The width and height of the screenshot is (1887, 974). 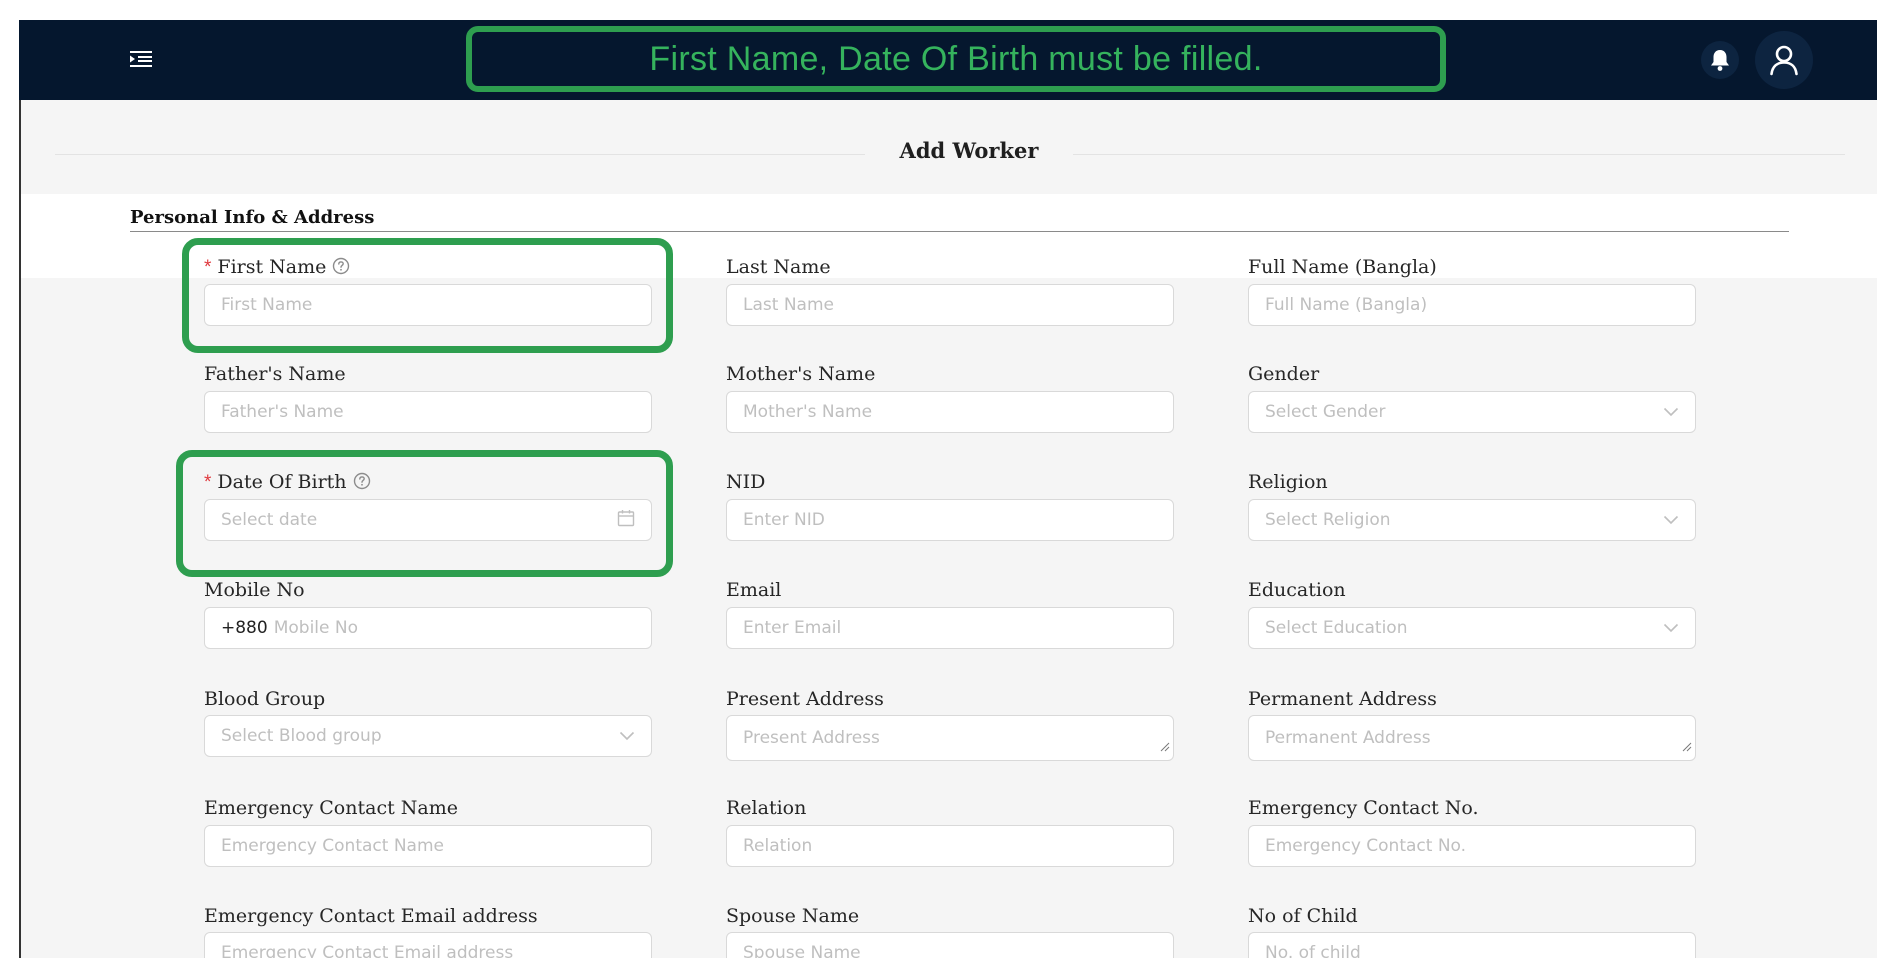 What do you see at coordinates (1720, 60) in the screenshot?
I see `bell-icon` at bounding box center [1720, 60].